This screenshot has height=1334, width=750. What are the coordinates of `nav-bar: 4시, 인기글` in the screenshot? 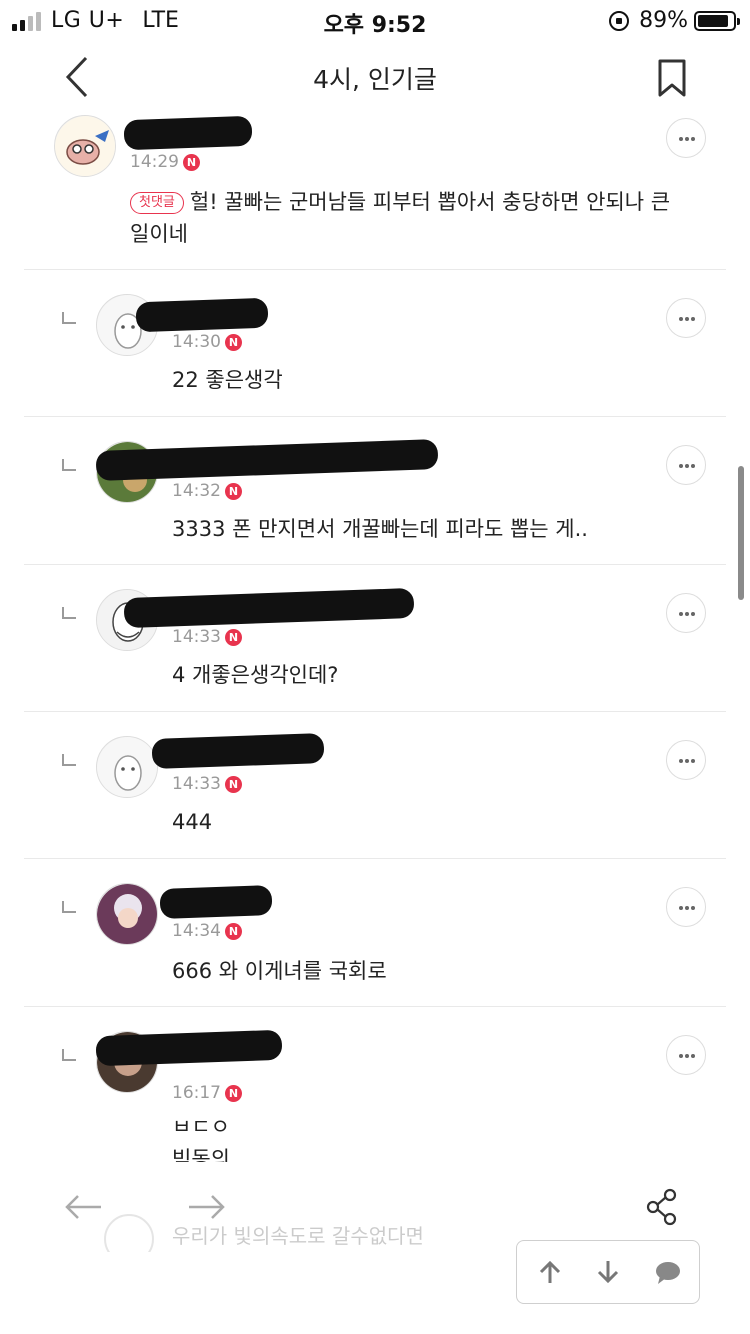 It's located at (375, 77).